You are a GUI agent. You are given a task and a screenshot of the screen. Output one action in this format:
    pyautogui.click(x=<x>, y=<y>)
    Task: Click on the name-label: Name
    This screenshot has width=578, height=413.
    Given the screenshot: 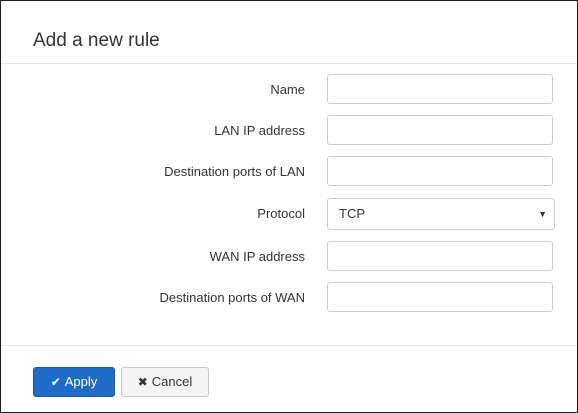 What is the action you would take?
    pyautogui.click(x=287, y=89)
    